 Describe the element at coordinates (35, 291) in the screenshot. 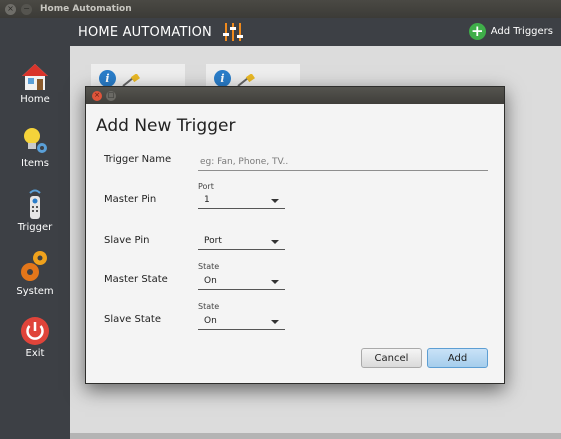

I see `sidebar-item-label: System` at that location.